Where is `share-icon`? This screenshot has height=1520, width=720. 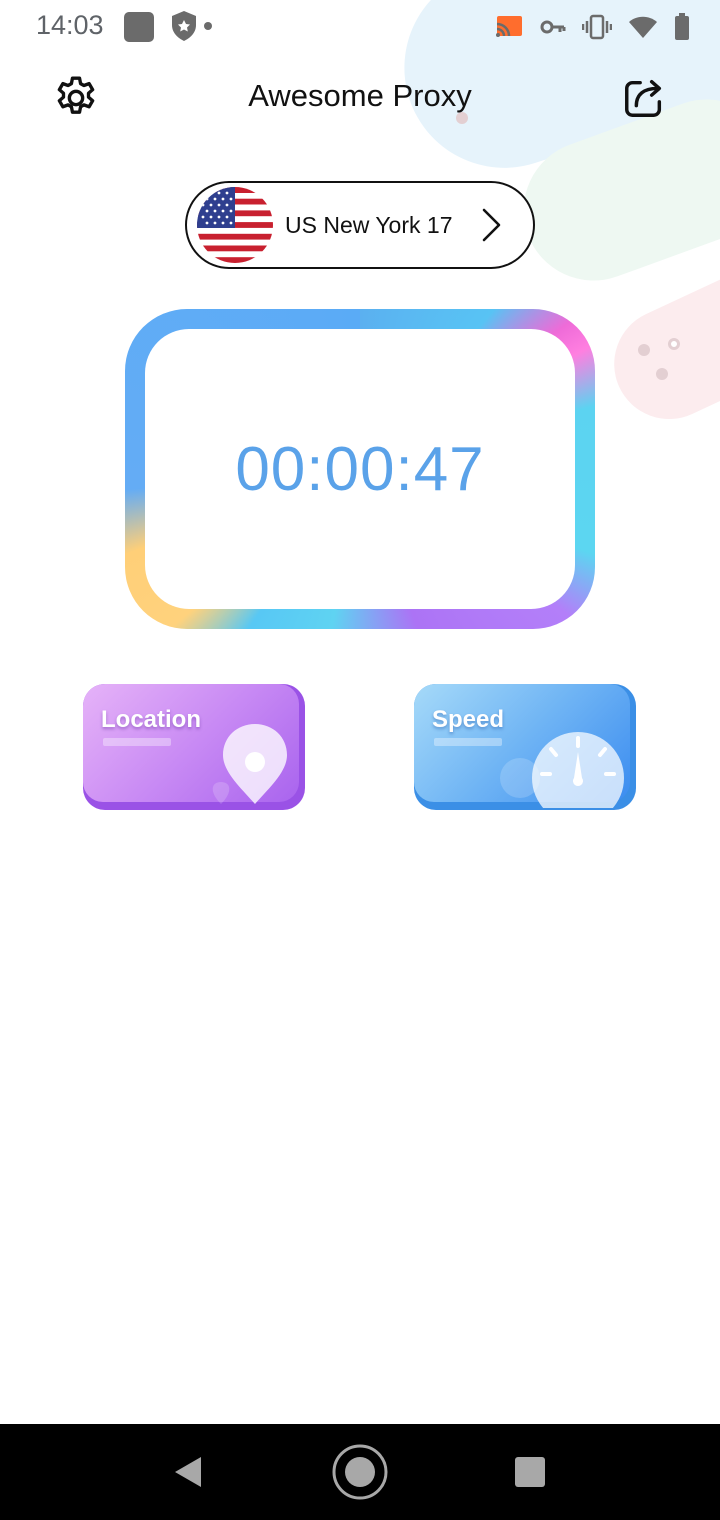
share-icon is located at coordinates (643, 98).